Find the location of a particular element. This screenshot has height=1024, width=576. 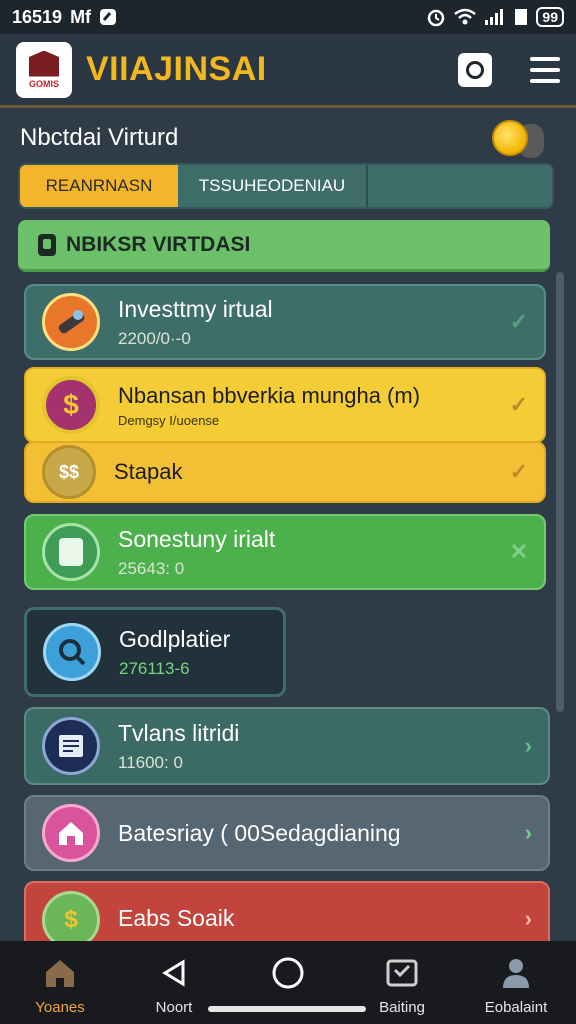

app-title: VIIAJINSAI is located at coordinates (176, 69).